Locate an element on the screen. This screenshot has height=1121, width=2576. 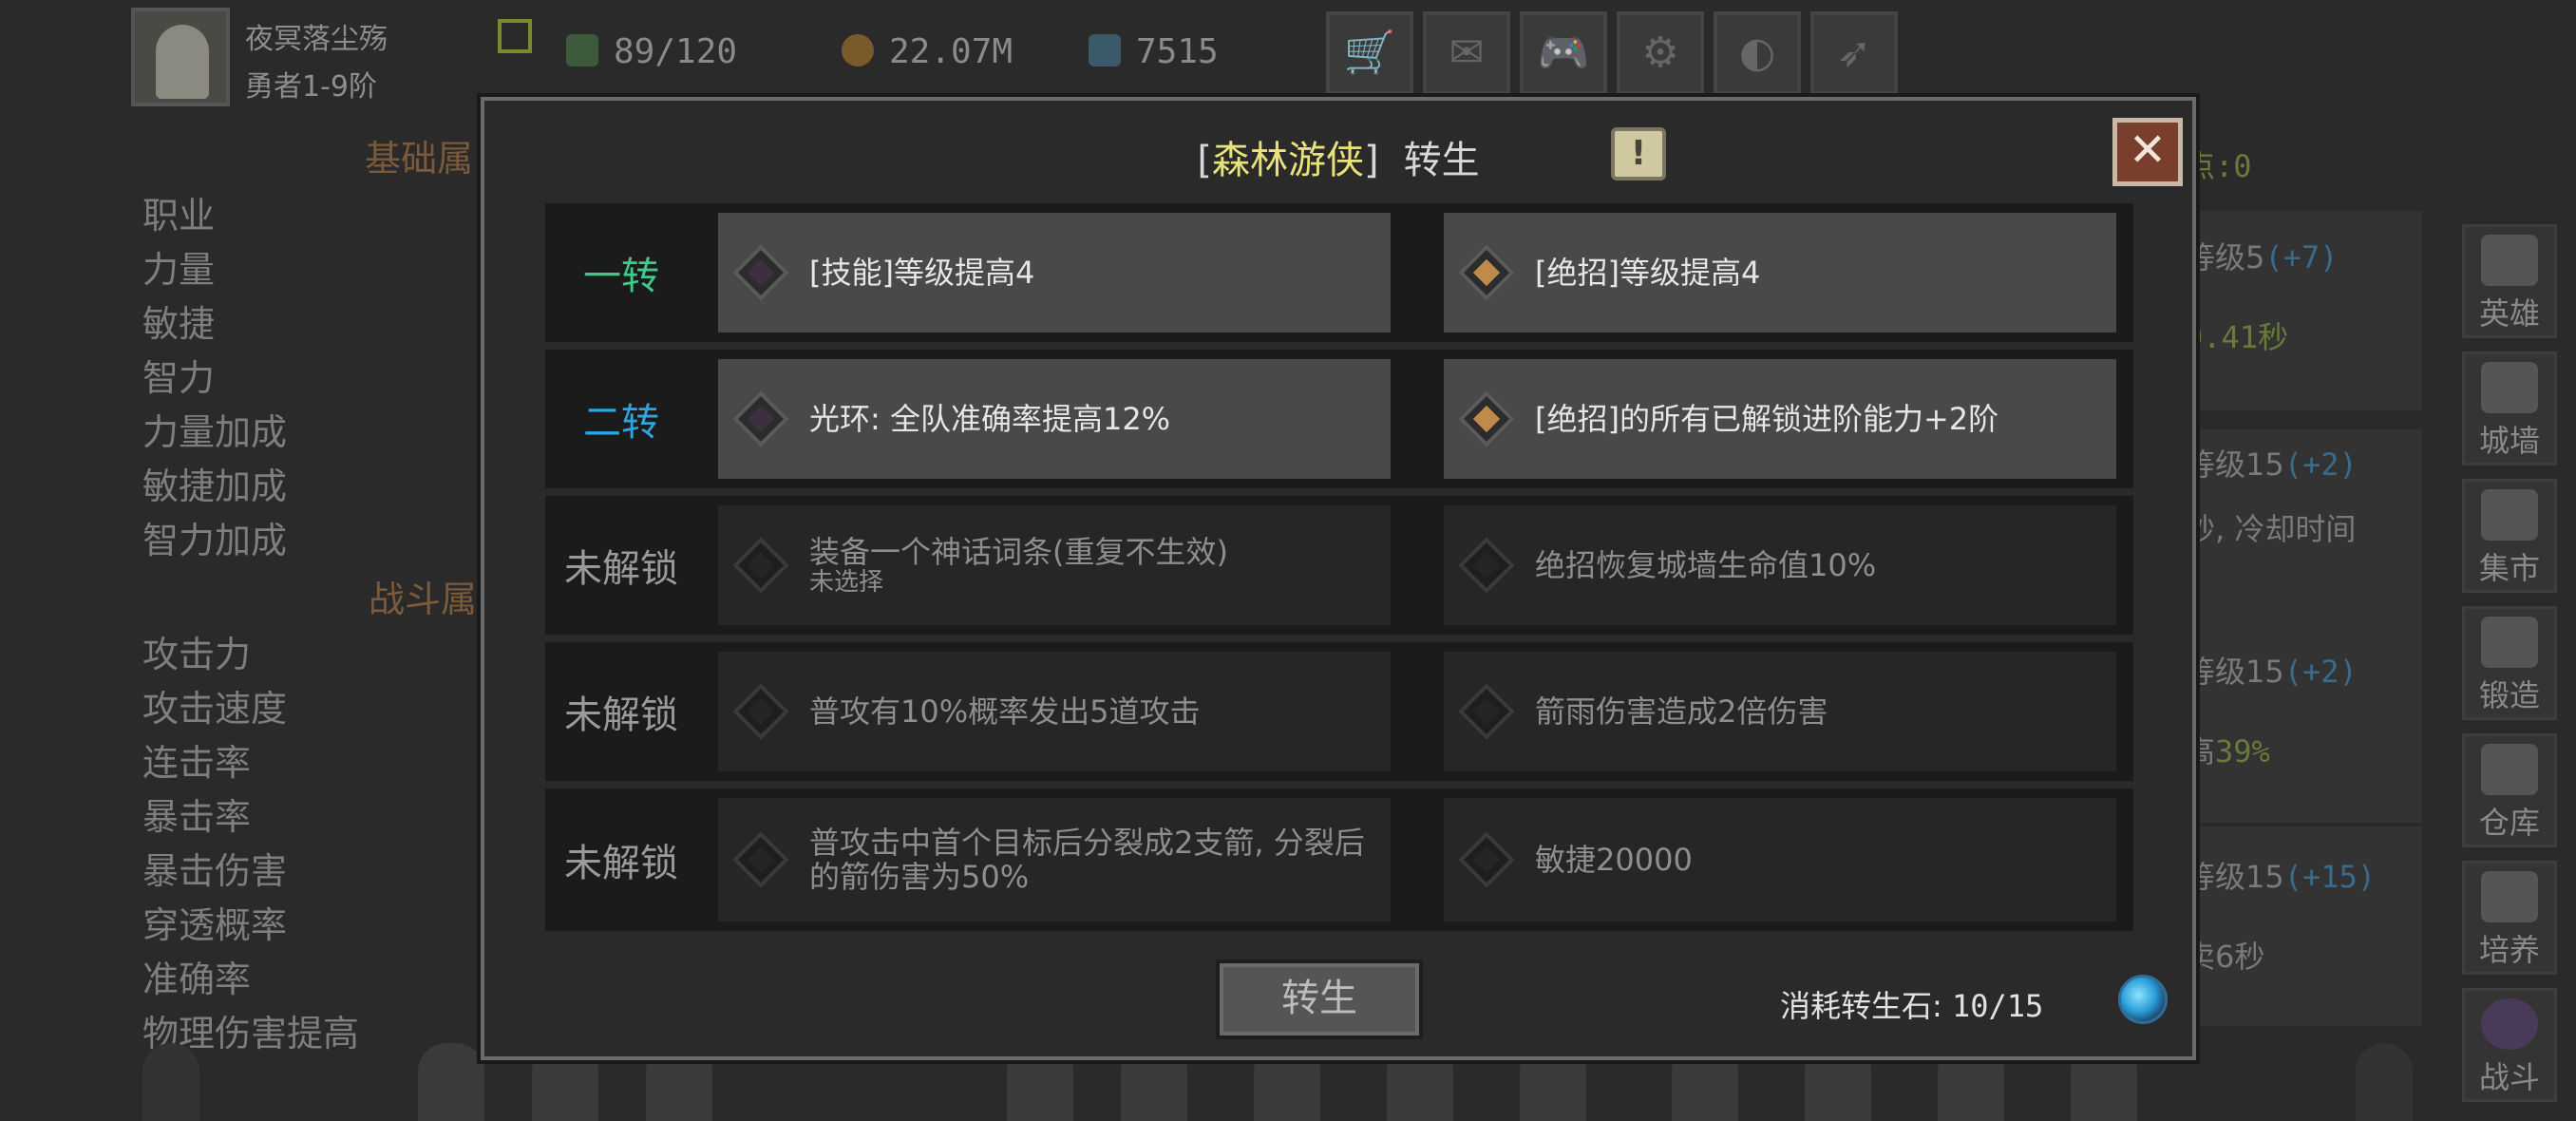
close-icon: ✕ is located at coordinates (2148, 150).